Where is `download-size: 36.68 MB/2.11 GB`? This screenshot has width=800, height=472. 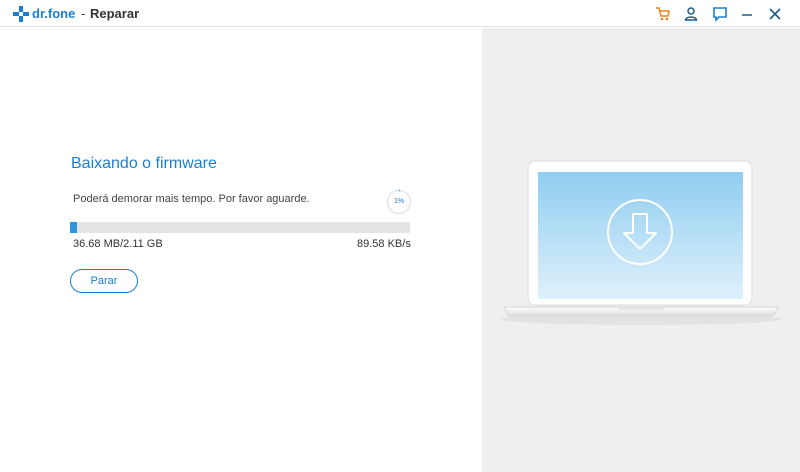
download-size: 36.68 MB/2.11 GB is located at coordinates (118, 244).